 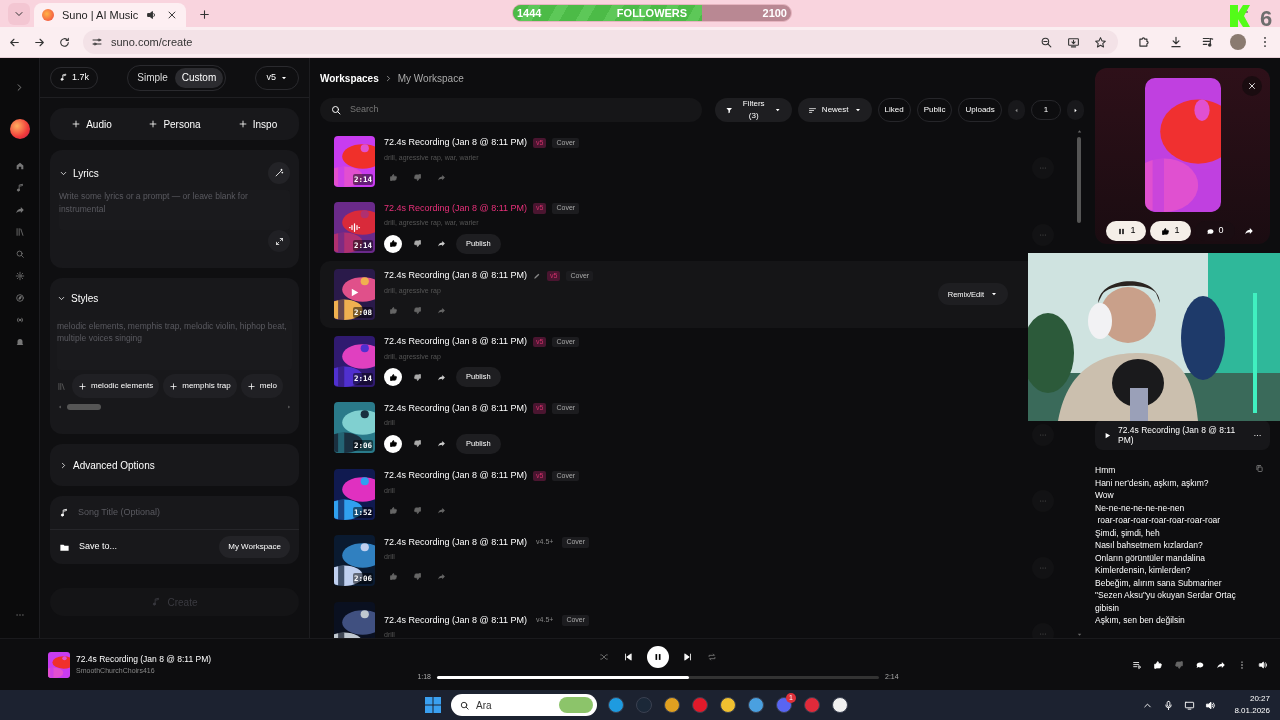 What do you see at coordinates (834, 110) in the screenshot?
I see `sort-button: Newest` at bounding box center [834, 110].